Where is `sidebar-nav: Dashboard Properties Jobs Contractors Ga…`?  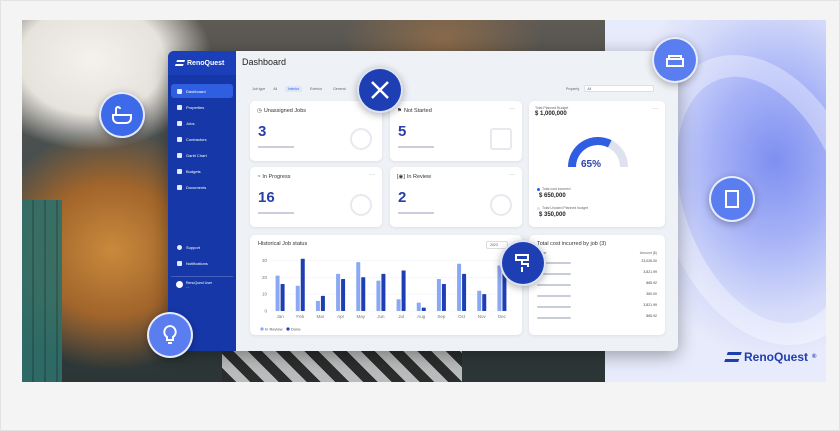 sidebar-nav: Dashboard Properties Jobs Contractors Ga… is located at coordinates (202, 139).